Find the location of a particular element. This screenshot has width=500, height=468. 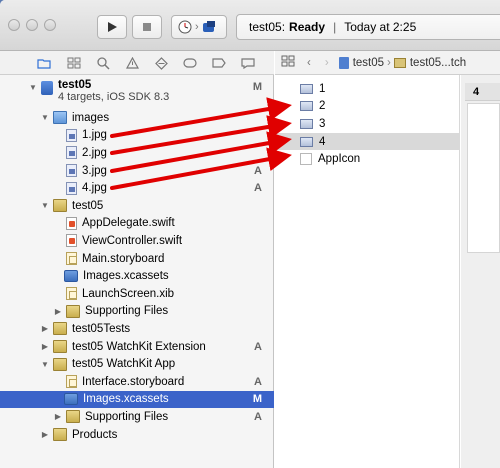

app-icon-set-icon is located at coordinates (306, 159).